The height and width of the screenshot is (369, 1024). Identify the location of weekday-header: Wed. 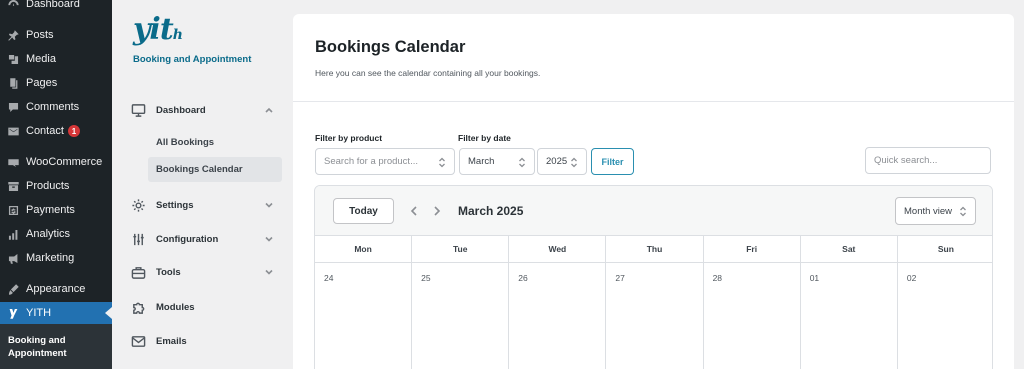
(558, 249).